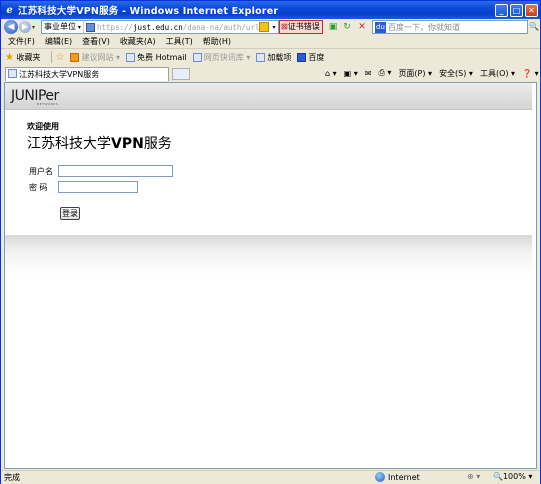 Image resolution: width=541 pixels, height=484 pixels. I want to click on ie-logo-icon: ℯ, so click(9, 10).